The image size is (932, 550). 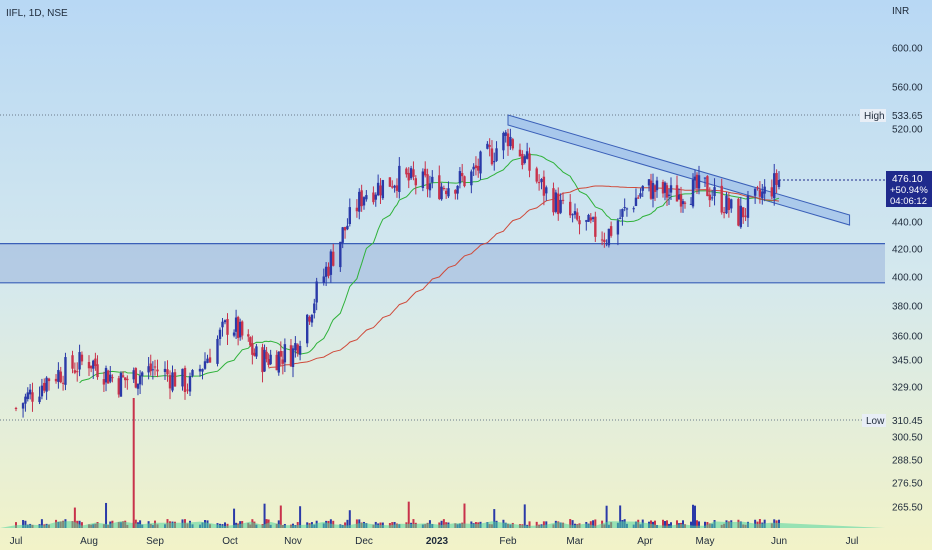 I want to click on time-tick-label: Feb, so click(x=508, y=541).